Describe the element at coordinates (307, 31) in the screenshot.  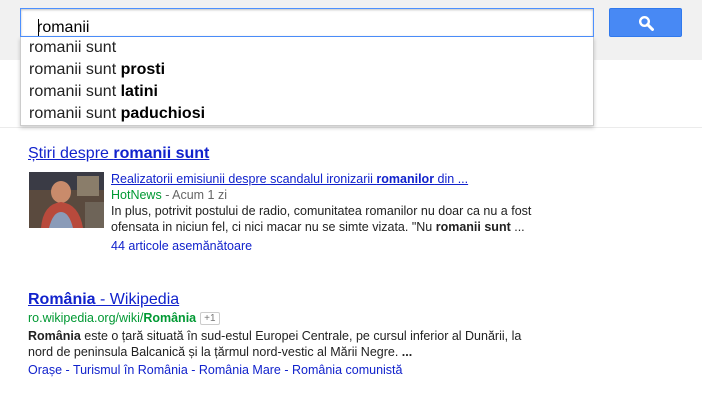
I see `search-input: romanii sunt` at that location.